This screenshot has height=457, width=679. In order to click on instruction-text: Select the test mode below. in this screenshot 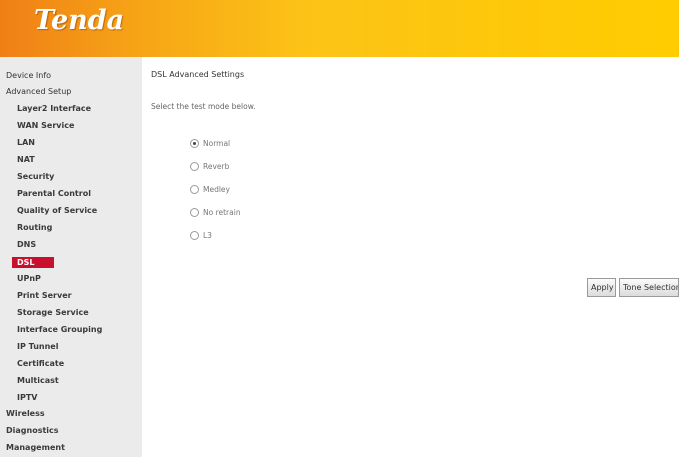, I will do `click(203, 106)`.